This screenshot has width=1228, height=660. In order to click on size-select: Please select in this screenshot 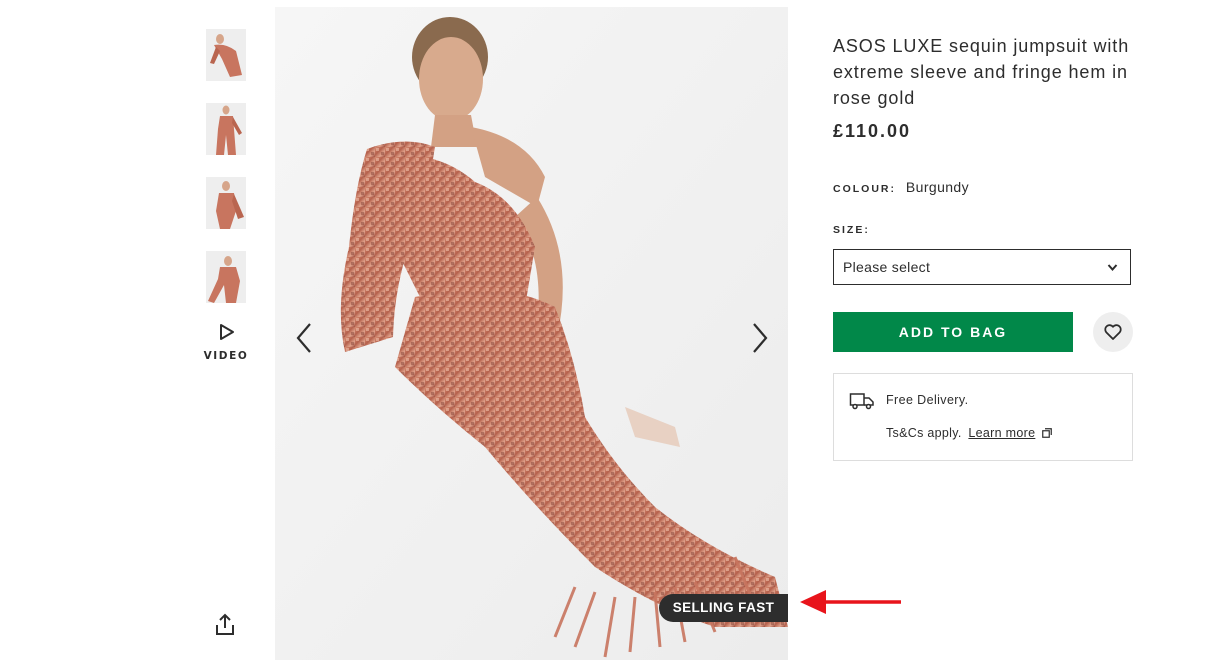, I will do `click(982, 267)`.